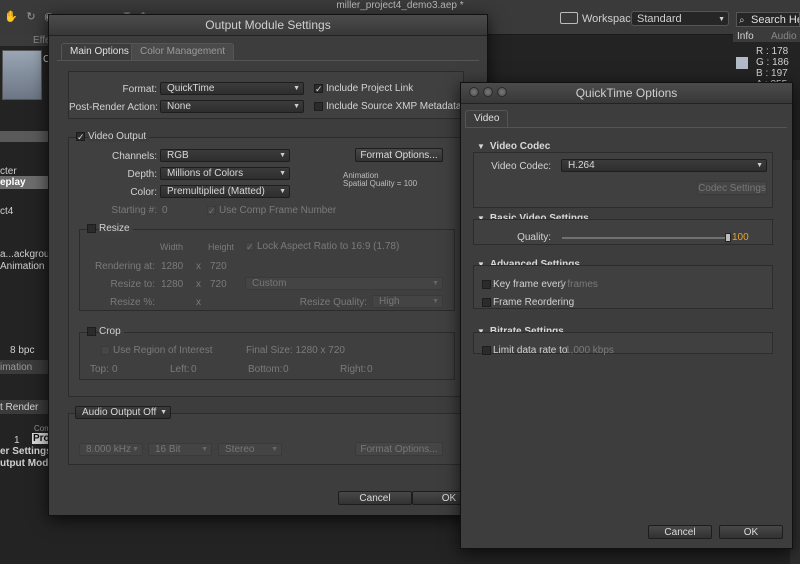 The image size is (800, 564). I want to click on quality-slider-thumb, so click(728, 237).